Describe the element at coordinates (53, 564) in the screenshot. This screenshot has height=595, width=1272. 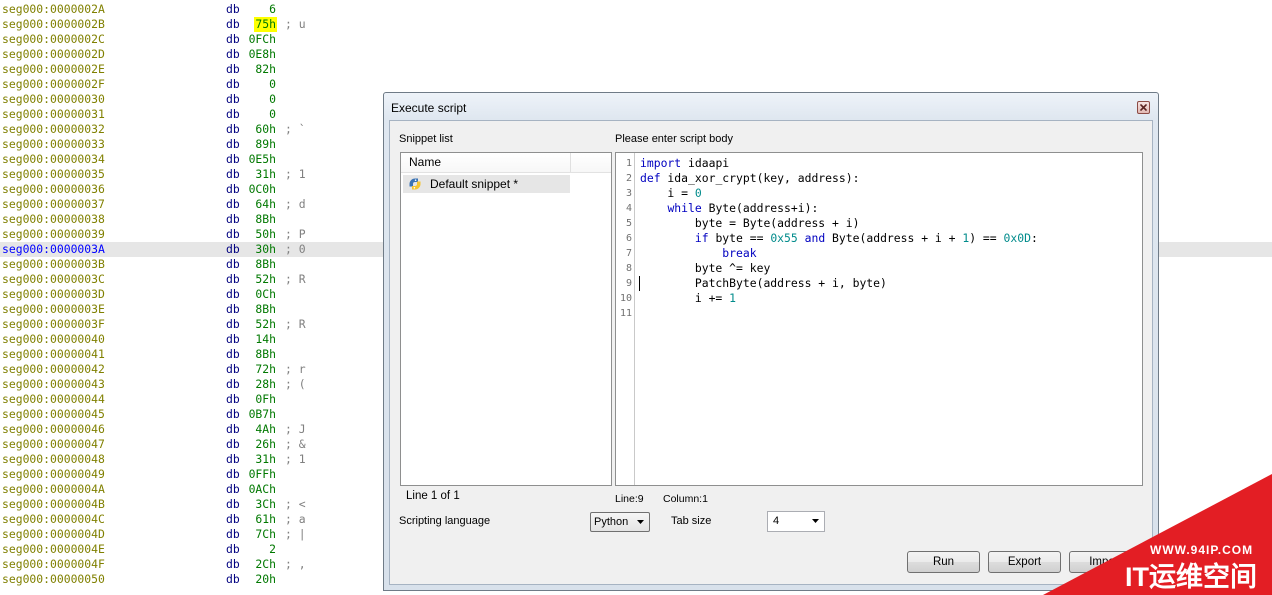
I see `address: seg000:0000004F` at that location.